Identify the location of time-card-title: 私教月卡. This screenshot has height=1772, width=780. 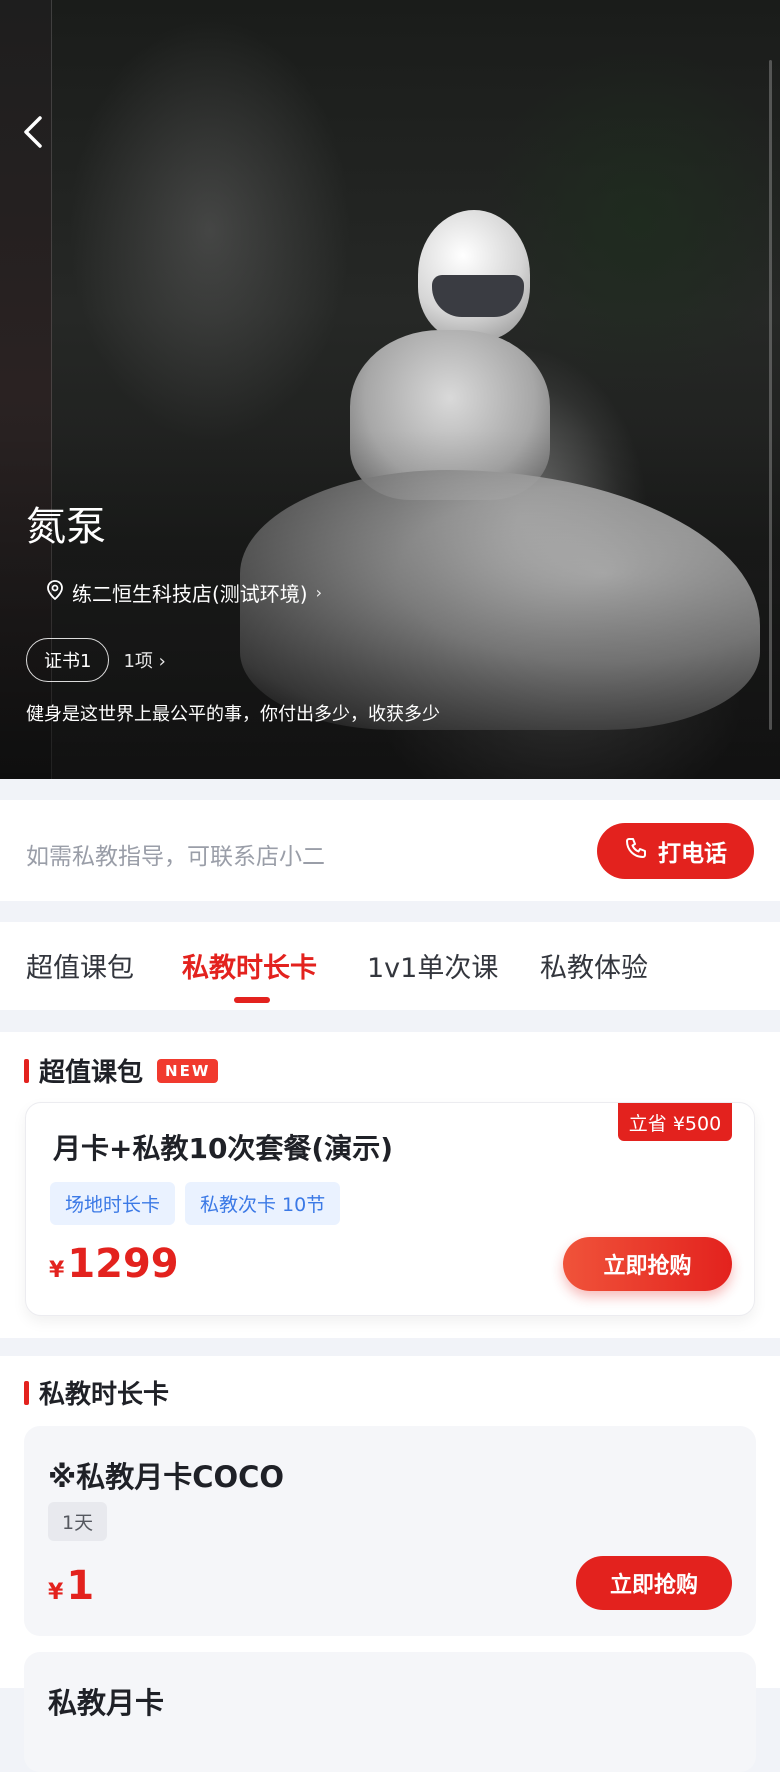
(106, 1703).